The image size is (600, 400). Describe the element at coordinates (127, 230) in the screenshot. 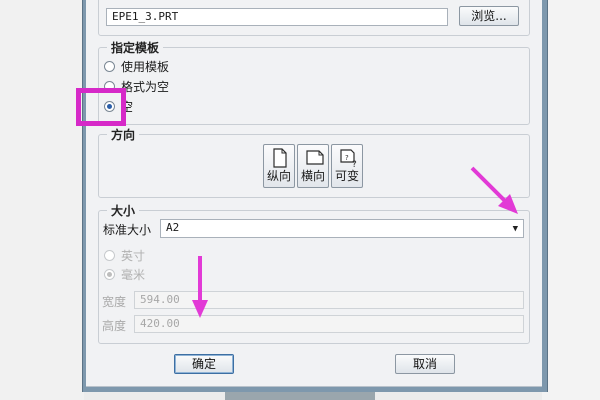

I see `standard-size-label: 标准大小` at that location.